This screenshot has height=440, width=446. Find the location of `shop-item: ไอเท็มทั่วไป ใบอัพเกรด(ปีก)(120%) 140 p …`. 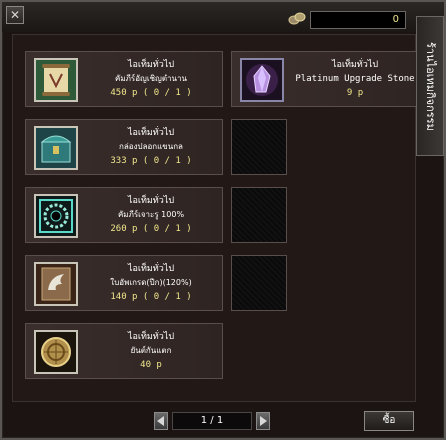

shop-item: ไอเท็มทั่วไป ใบอัพเกรด(ปีก)(120%) 140 p … is located at coordinates (124, 283).